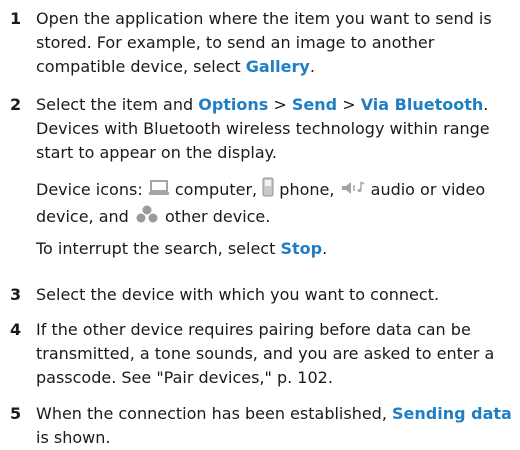 Image resolution: width=520 pixels, height=450 pixels. I want to click on step-number: 4, so click(16, 329).